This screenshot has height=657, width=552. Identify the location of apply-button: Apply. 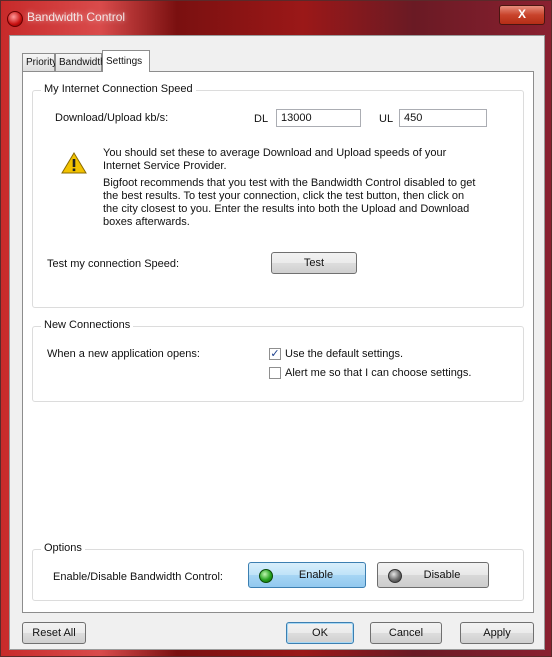
(497, 633).